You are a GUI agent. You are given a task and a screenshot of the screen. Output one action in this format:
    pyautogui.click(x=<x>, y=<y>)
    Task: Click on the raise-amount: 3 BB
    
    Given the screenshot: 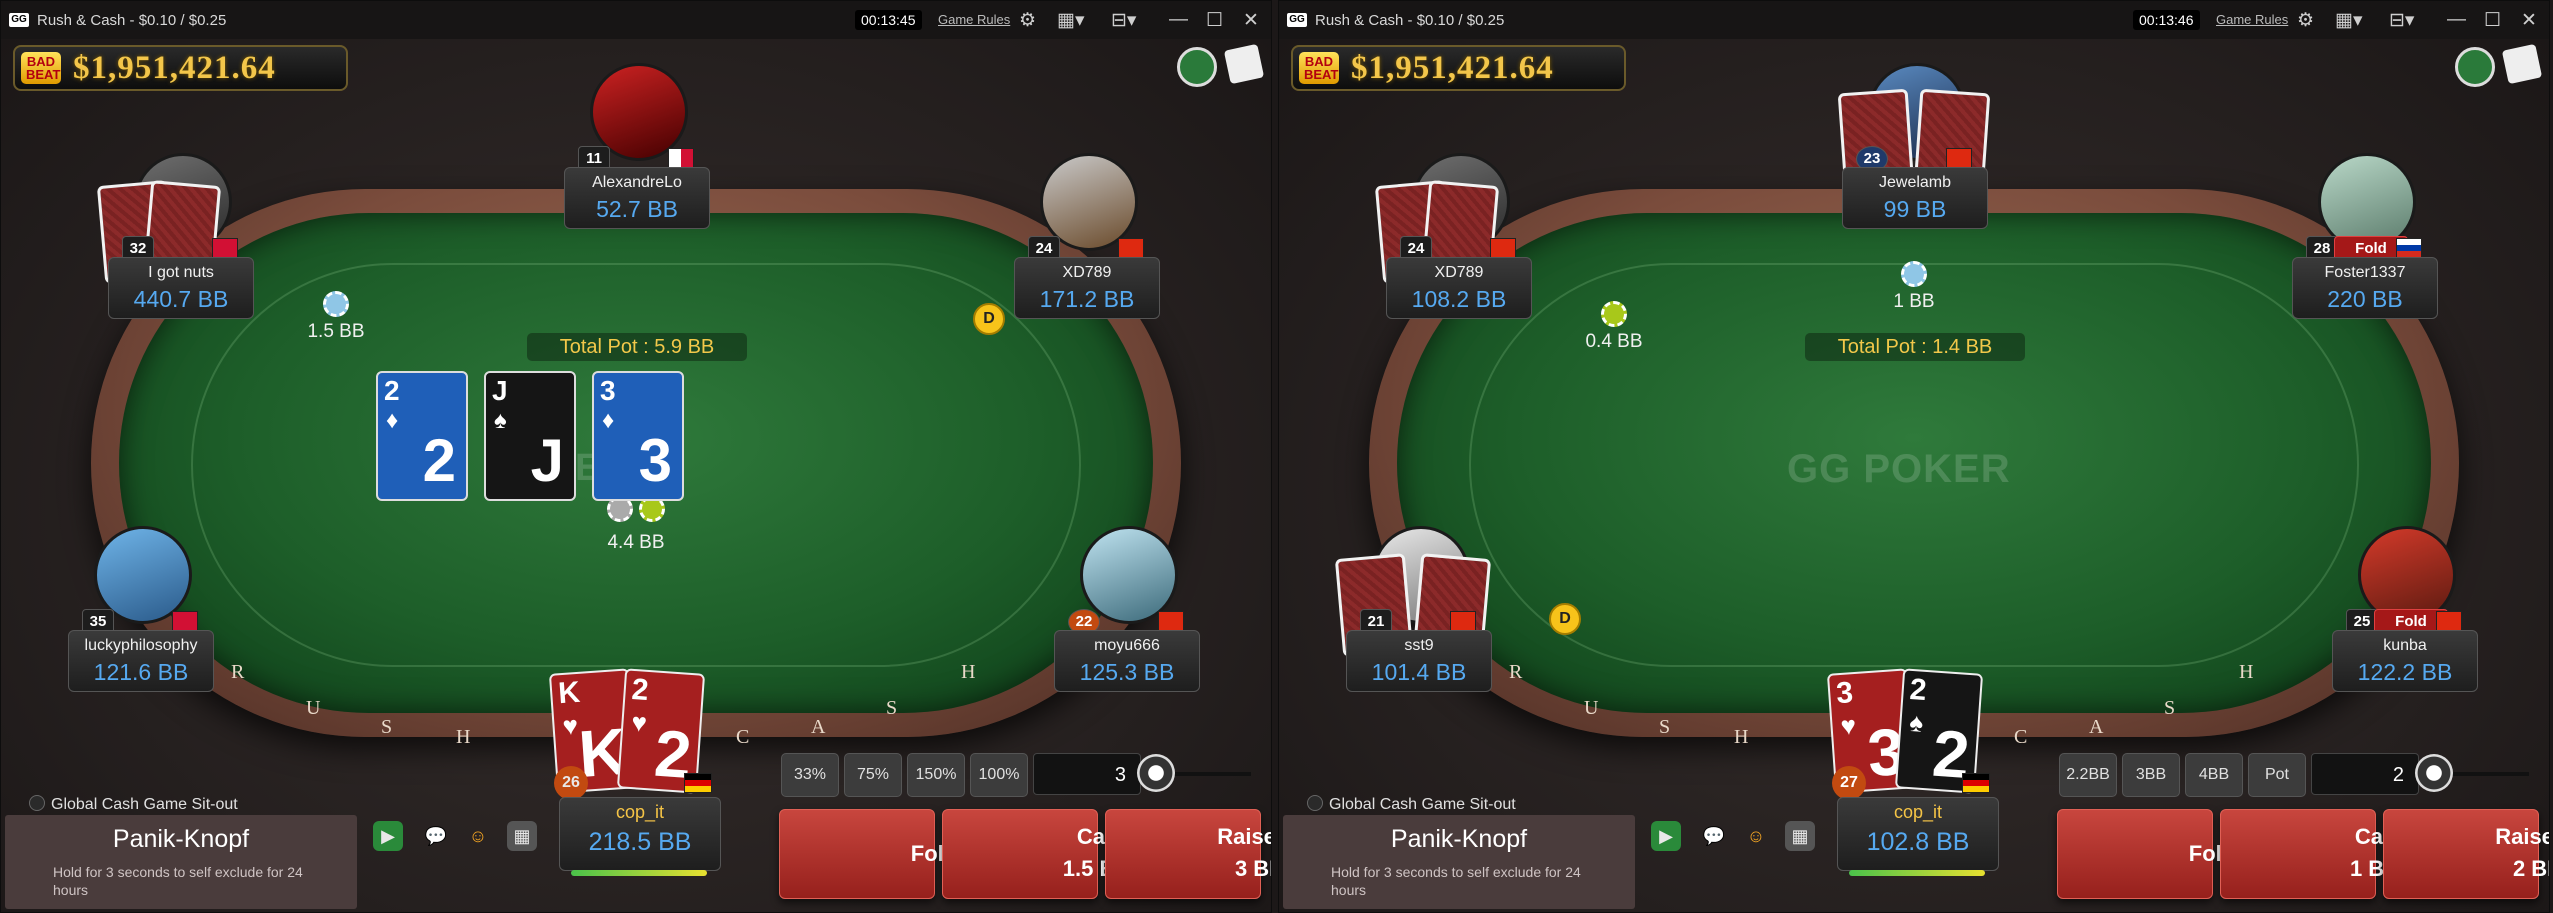 What is the action you would take?
    pyautogui.click(x=1252, y=868)
    